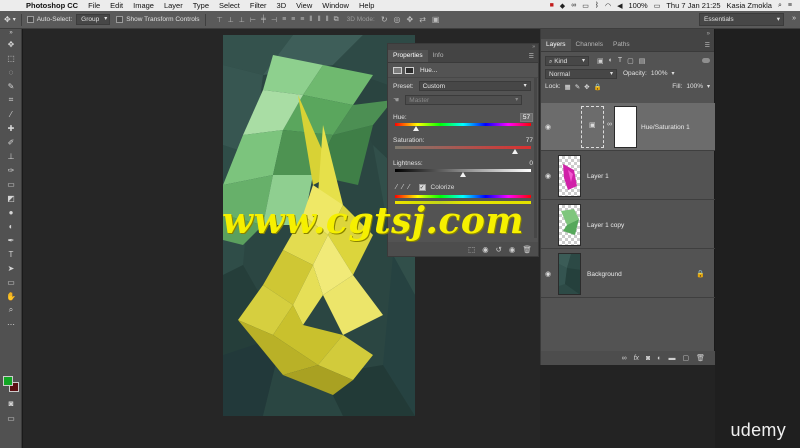 This screenshot has height=448, width=800. What do you see at coordinates (253, 20) in the screenshot?
I see `align-left-icon: ⊢` at bounding box center [253, 20].